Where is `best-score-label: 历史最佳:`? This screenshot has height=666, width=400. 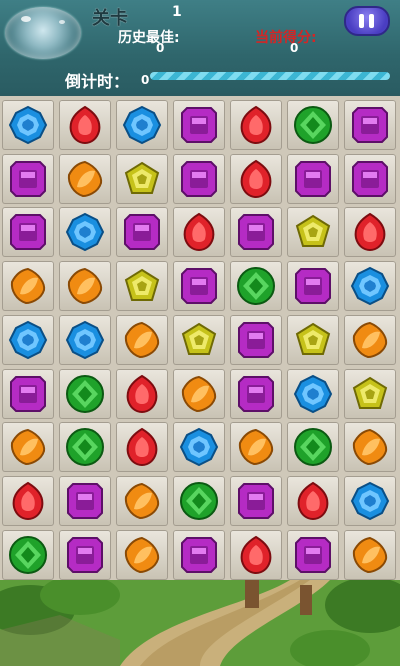
best-score-label: 历史最佳: is located at coordinates (149, 38).